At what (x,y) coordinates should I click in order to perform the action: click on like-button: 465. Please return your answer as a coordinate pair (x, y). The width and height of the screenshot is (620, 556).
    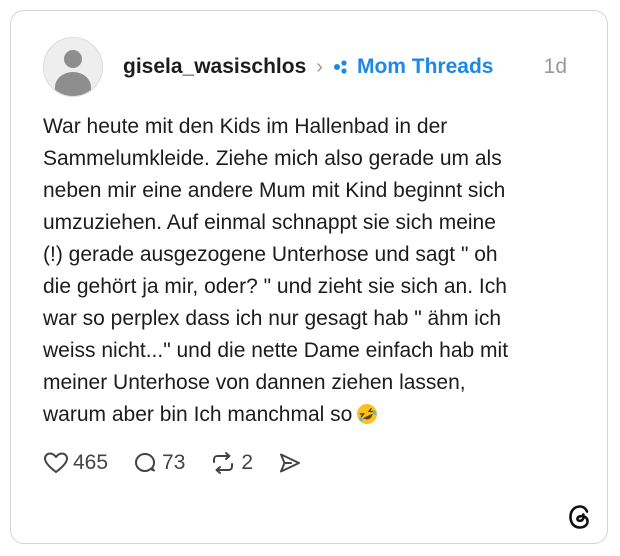
    Looking at the image, I should click on (75, 463).